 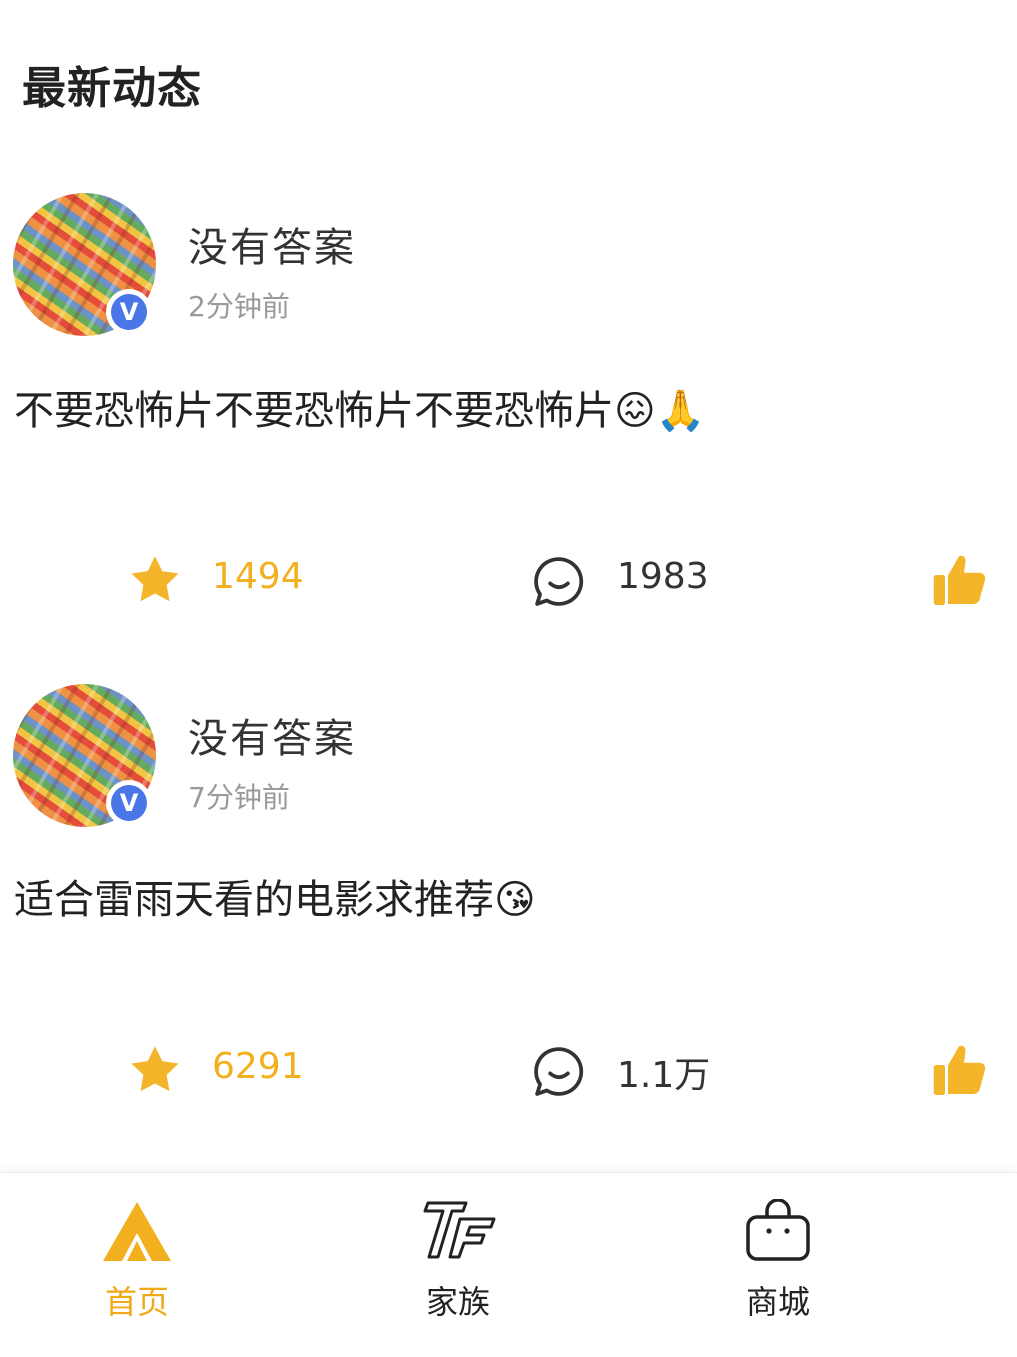 I want to click on tf-logo-icon, so click(x=459, y=1230).